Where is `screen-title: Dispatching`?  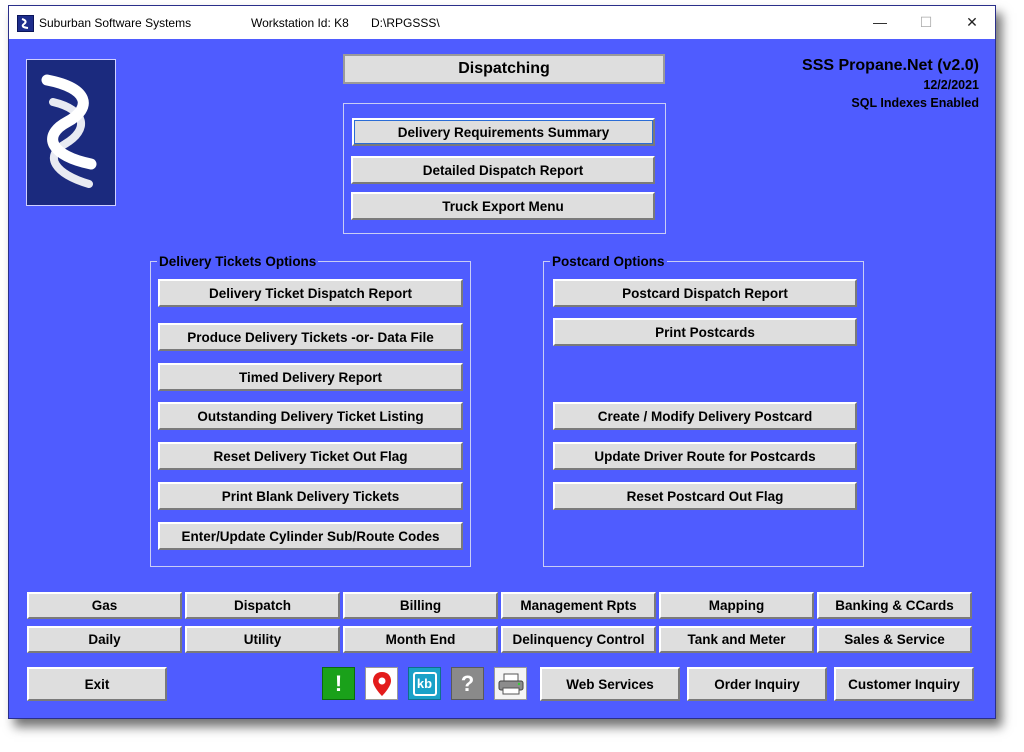 screen-title: Dispatching is located at coordinates (504, 69).